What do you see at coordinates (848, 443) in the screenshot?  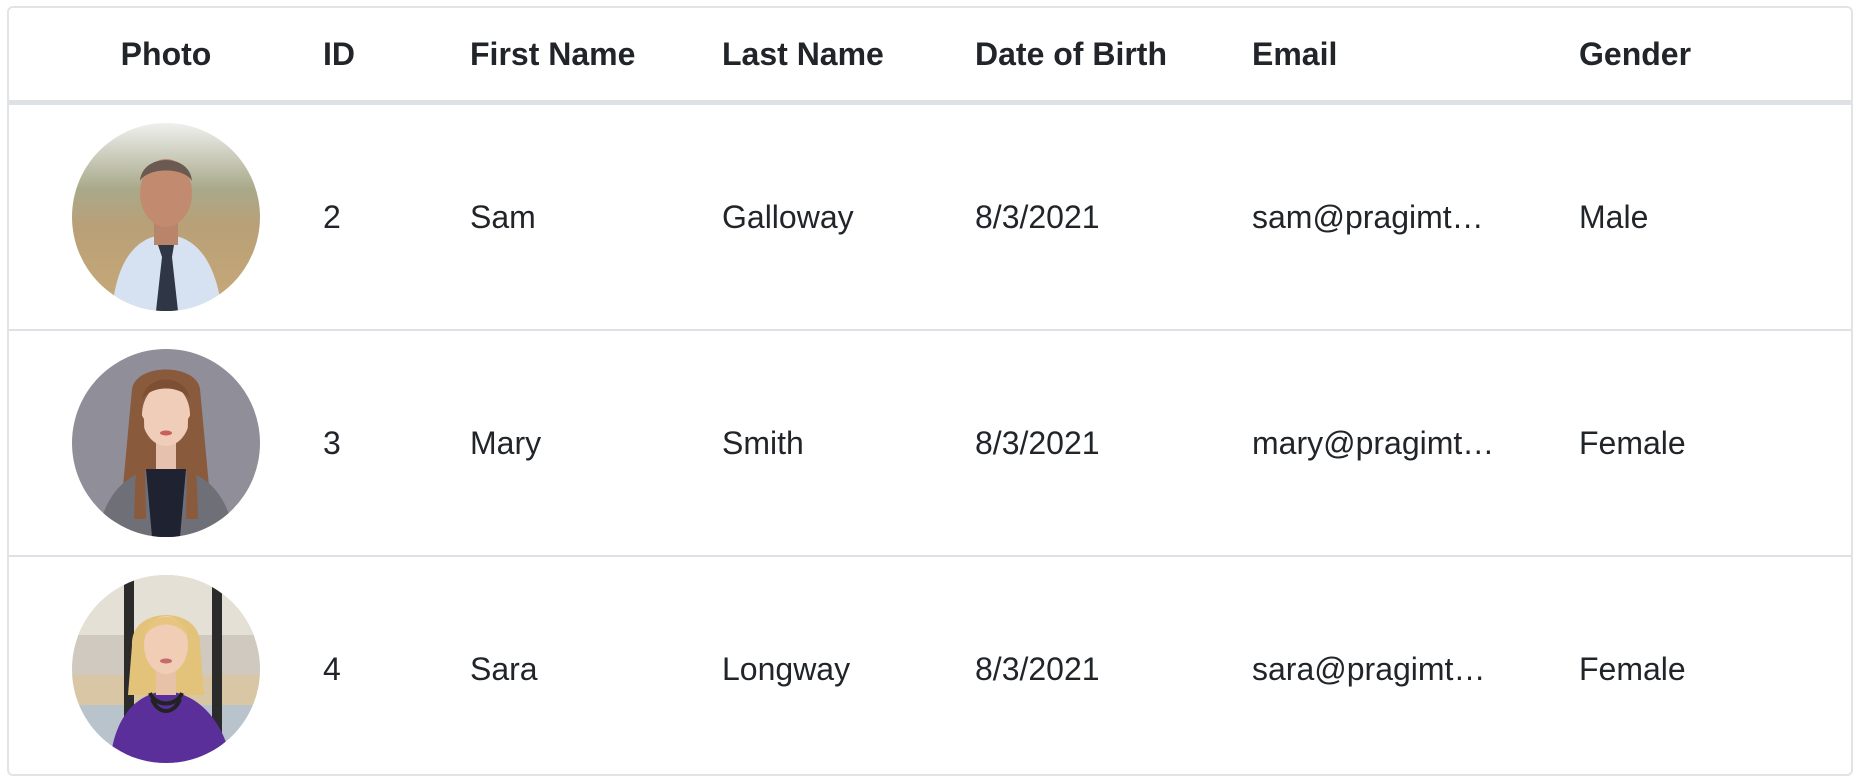 I see `cell-last-name: Smith` at bounding box center [848, 443].